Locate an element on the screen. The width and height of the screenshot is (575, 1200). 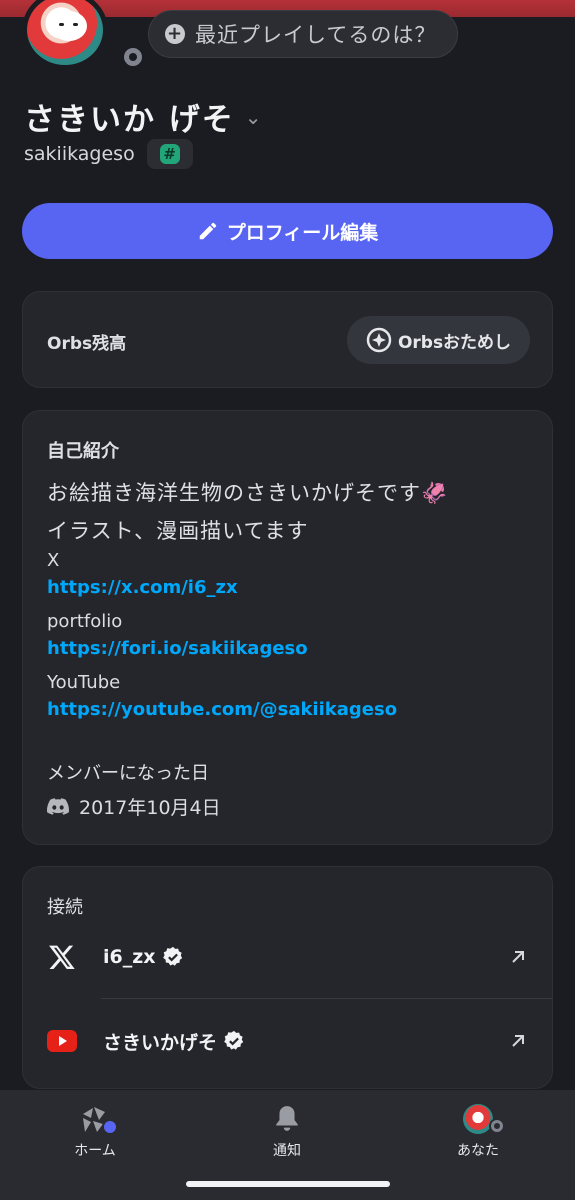
discord-icon is located at coordinates (58, 806).